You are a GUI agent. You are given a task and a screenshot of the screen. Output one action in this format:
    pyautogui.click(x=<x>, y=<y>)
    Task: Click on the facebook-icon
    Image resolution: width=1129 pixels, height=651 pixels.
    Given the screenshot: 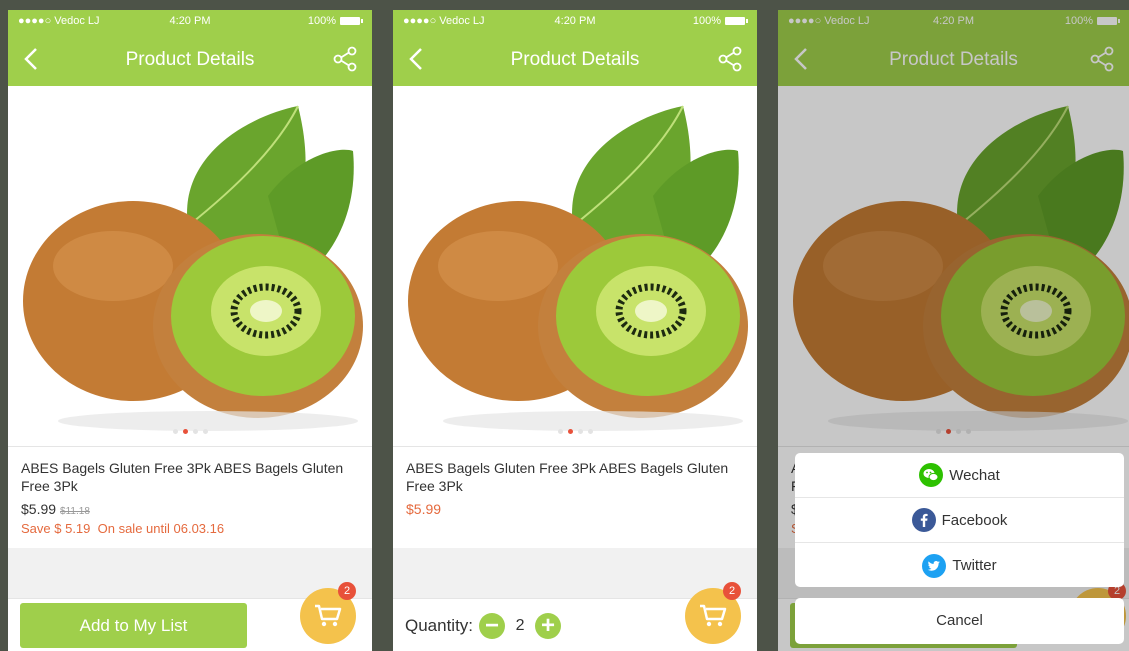 What is the action you would take?
    pyautogui.click(x=923, y=520)
    